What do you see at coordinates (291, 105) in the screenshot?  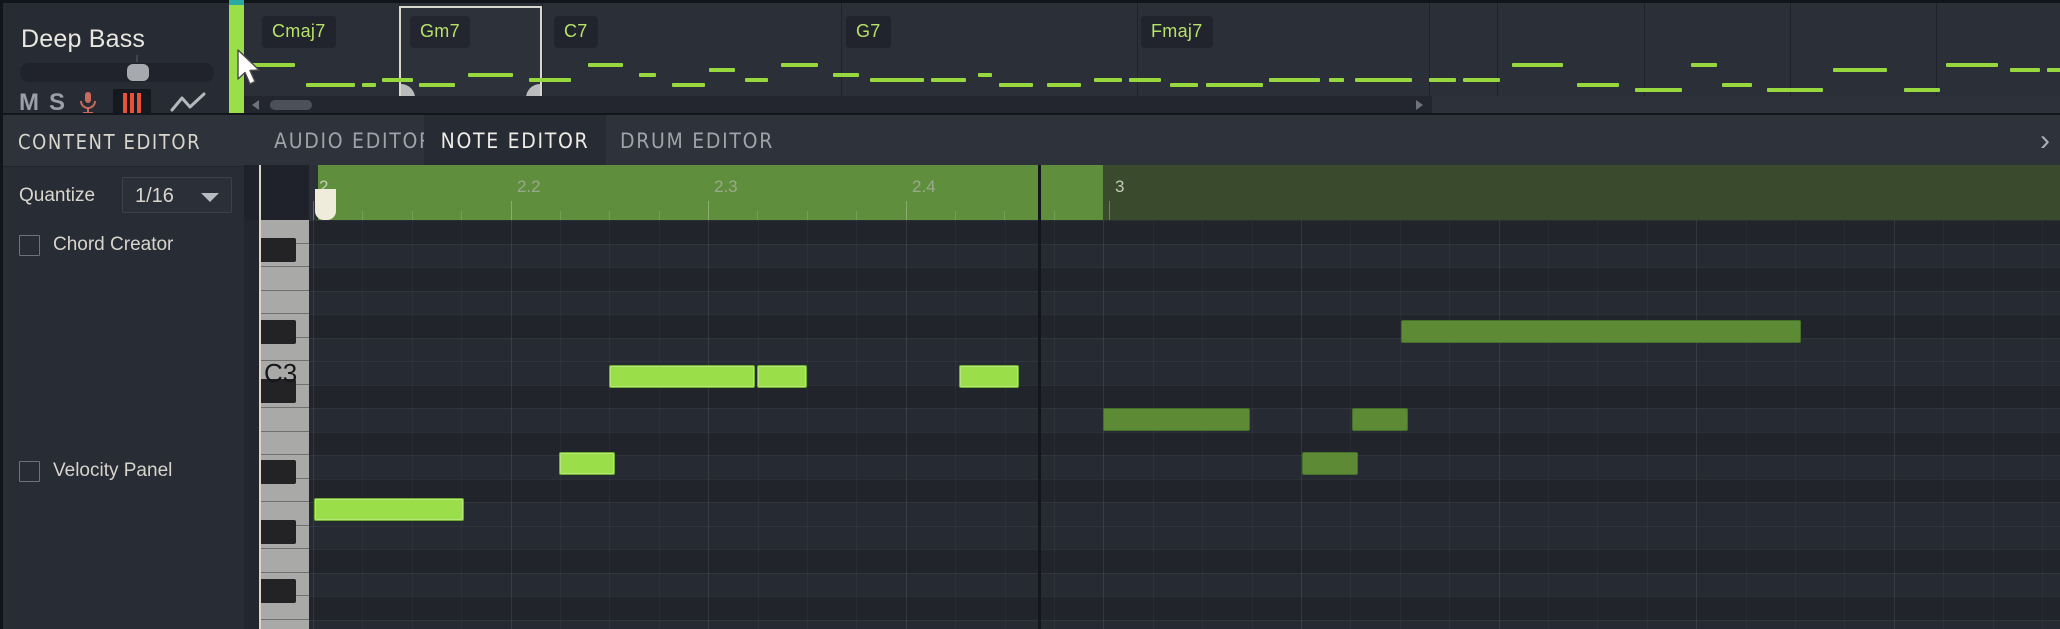 I see `scrollbar-thumb` at bounding box center [291, 105].